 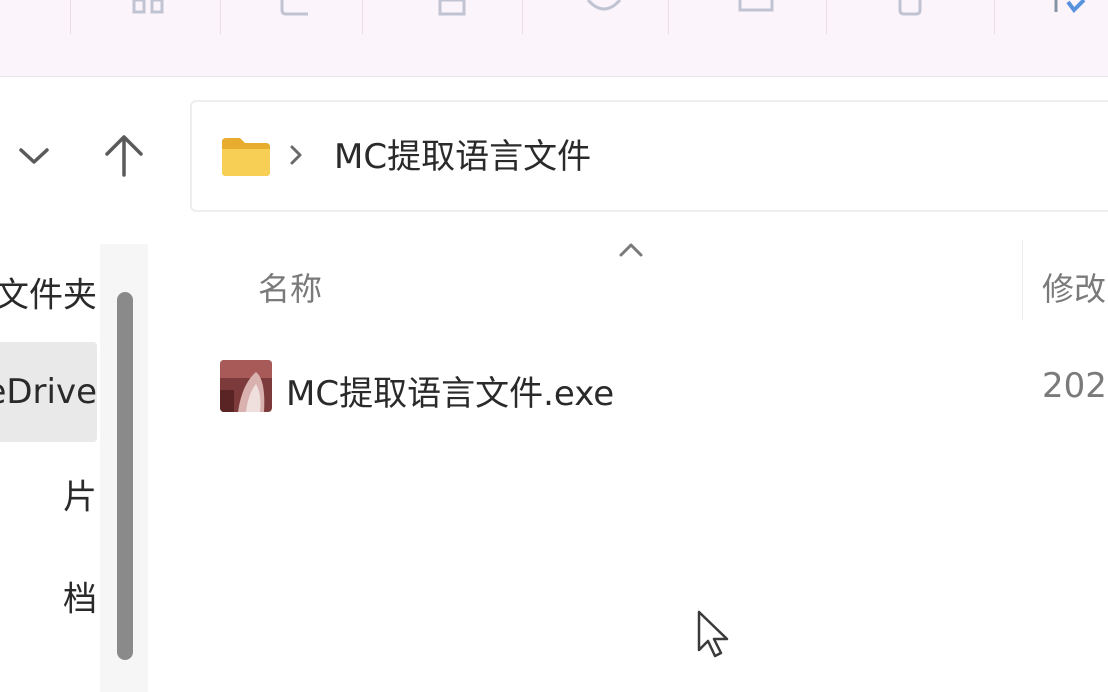 What do you see at coordinates (604, 8) in the screenshot?
I see `share-icon` at bounding box center [604, 8].